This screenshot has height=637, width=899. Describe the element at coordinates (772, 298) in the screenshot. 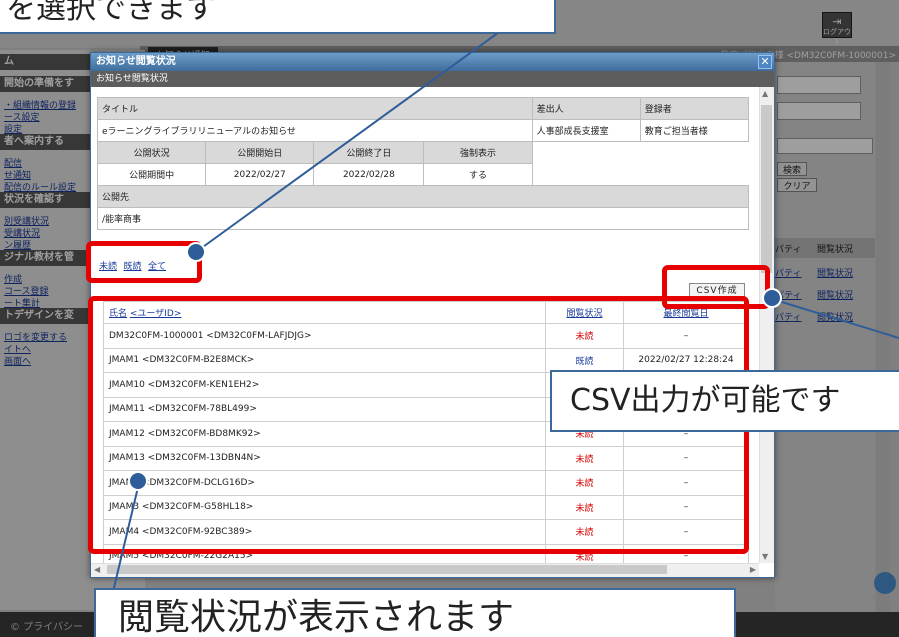

I see `pointer-dot-csv` at that location.